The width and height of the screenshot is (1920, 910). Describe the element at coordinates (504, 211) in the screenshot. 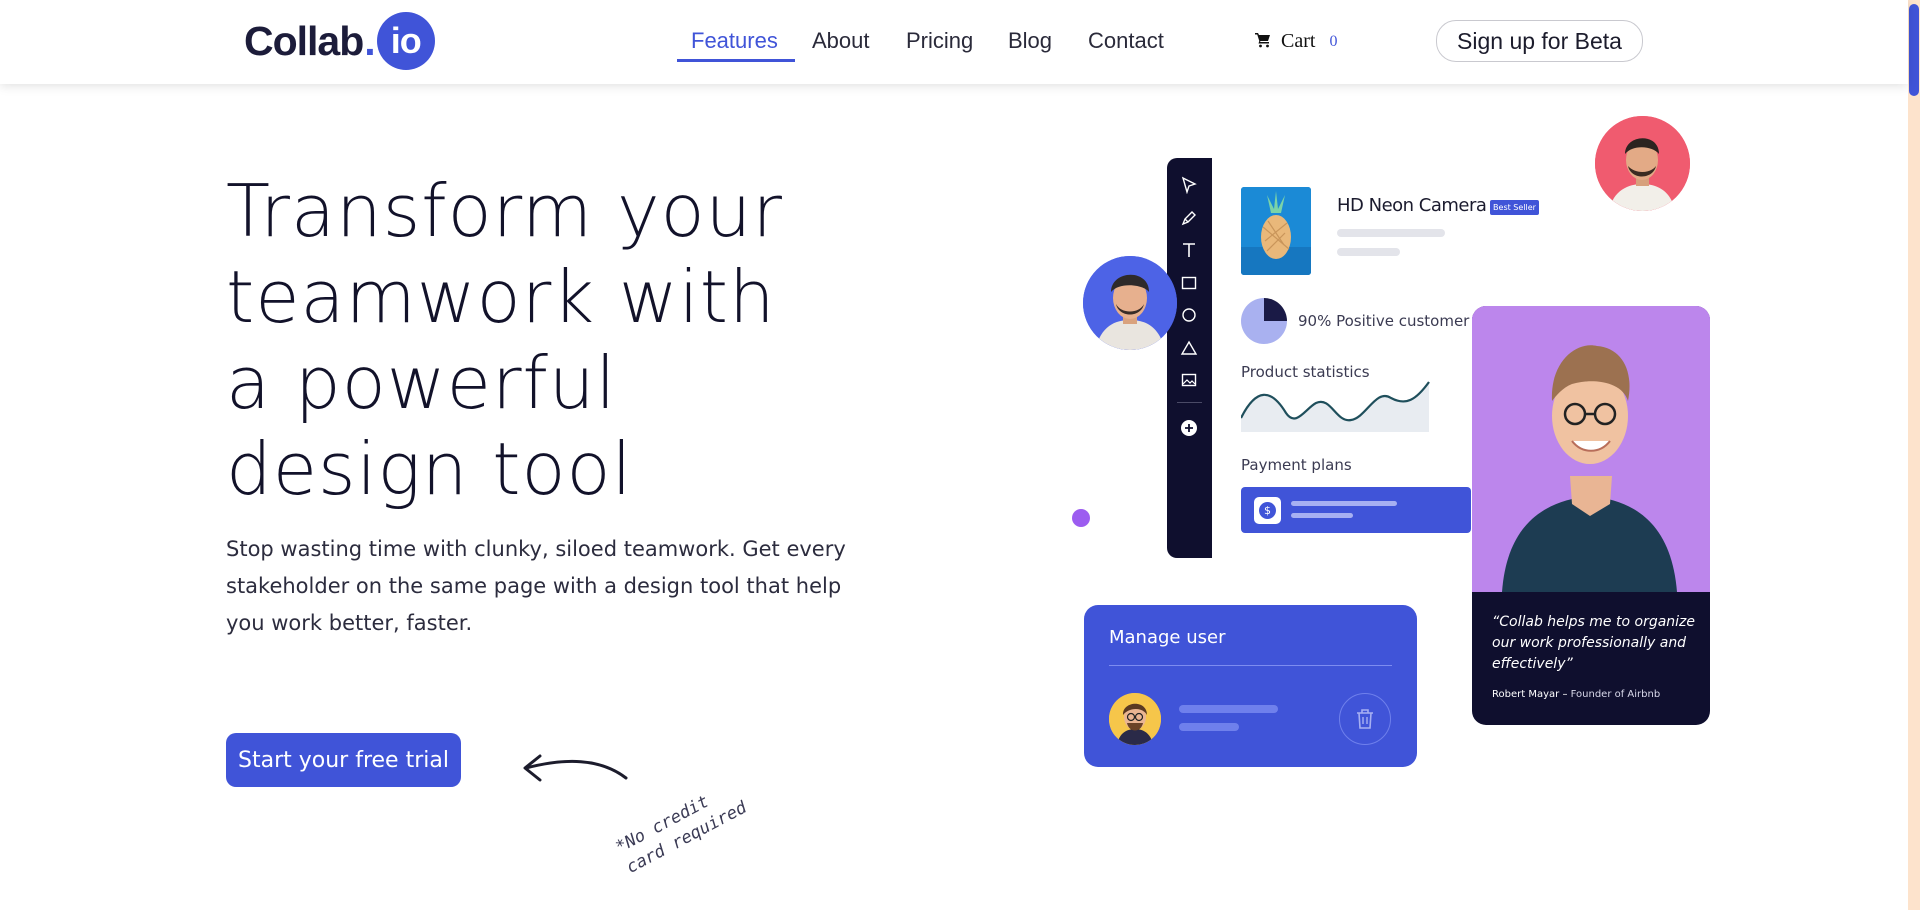

I see `hero-title-line: Transform your` at that location.